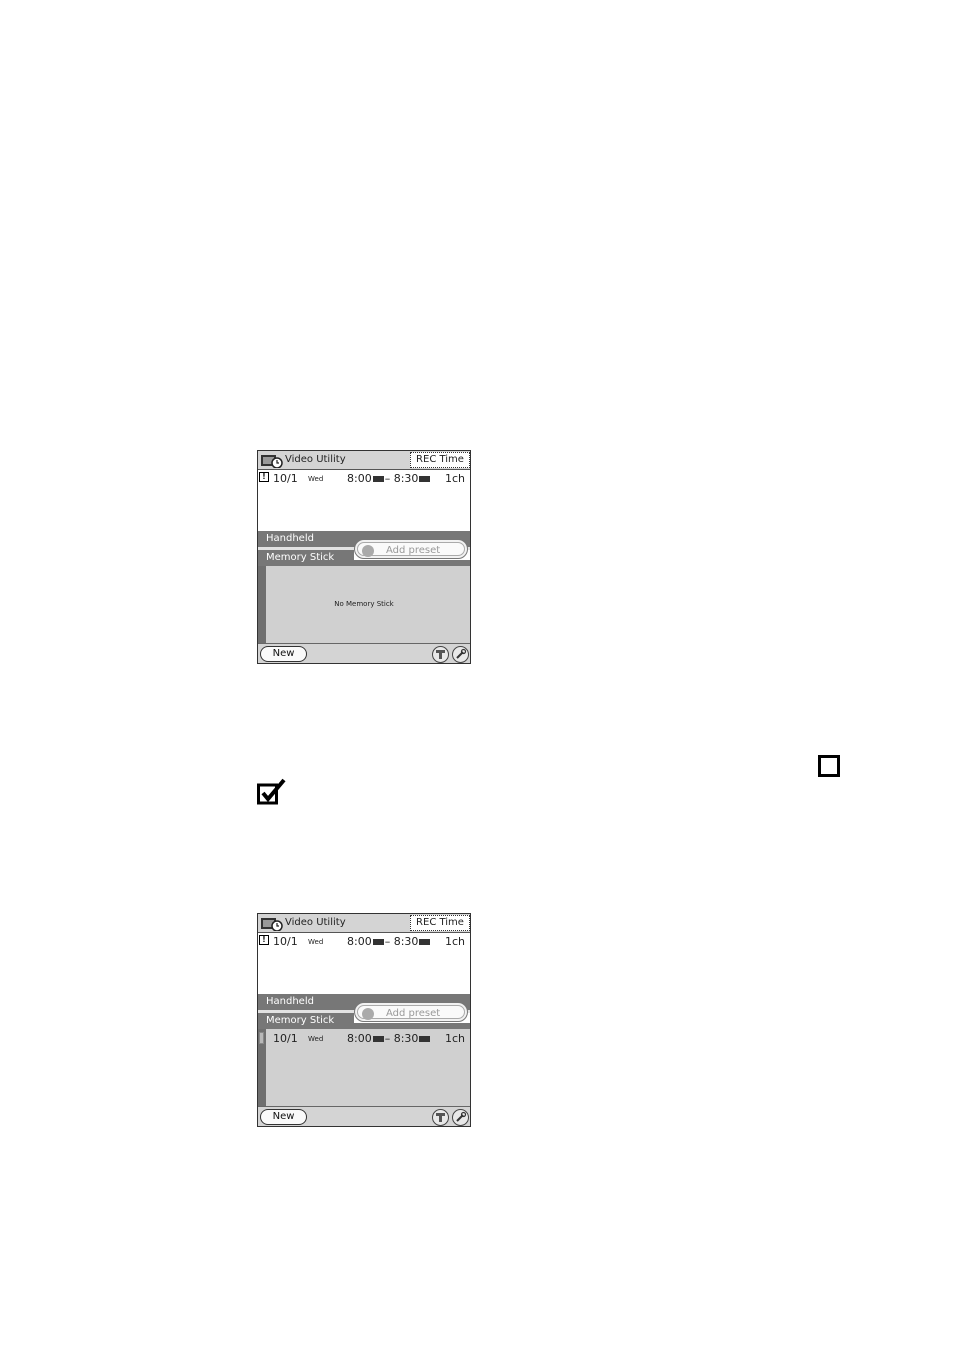  I want to click on memory-stick-row: 10/1 Wed 8:00– 8:30 1ch, so click(364, 1039).